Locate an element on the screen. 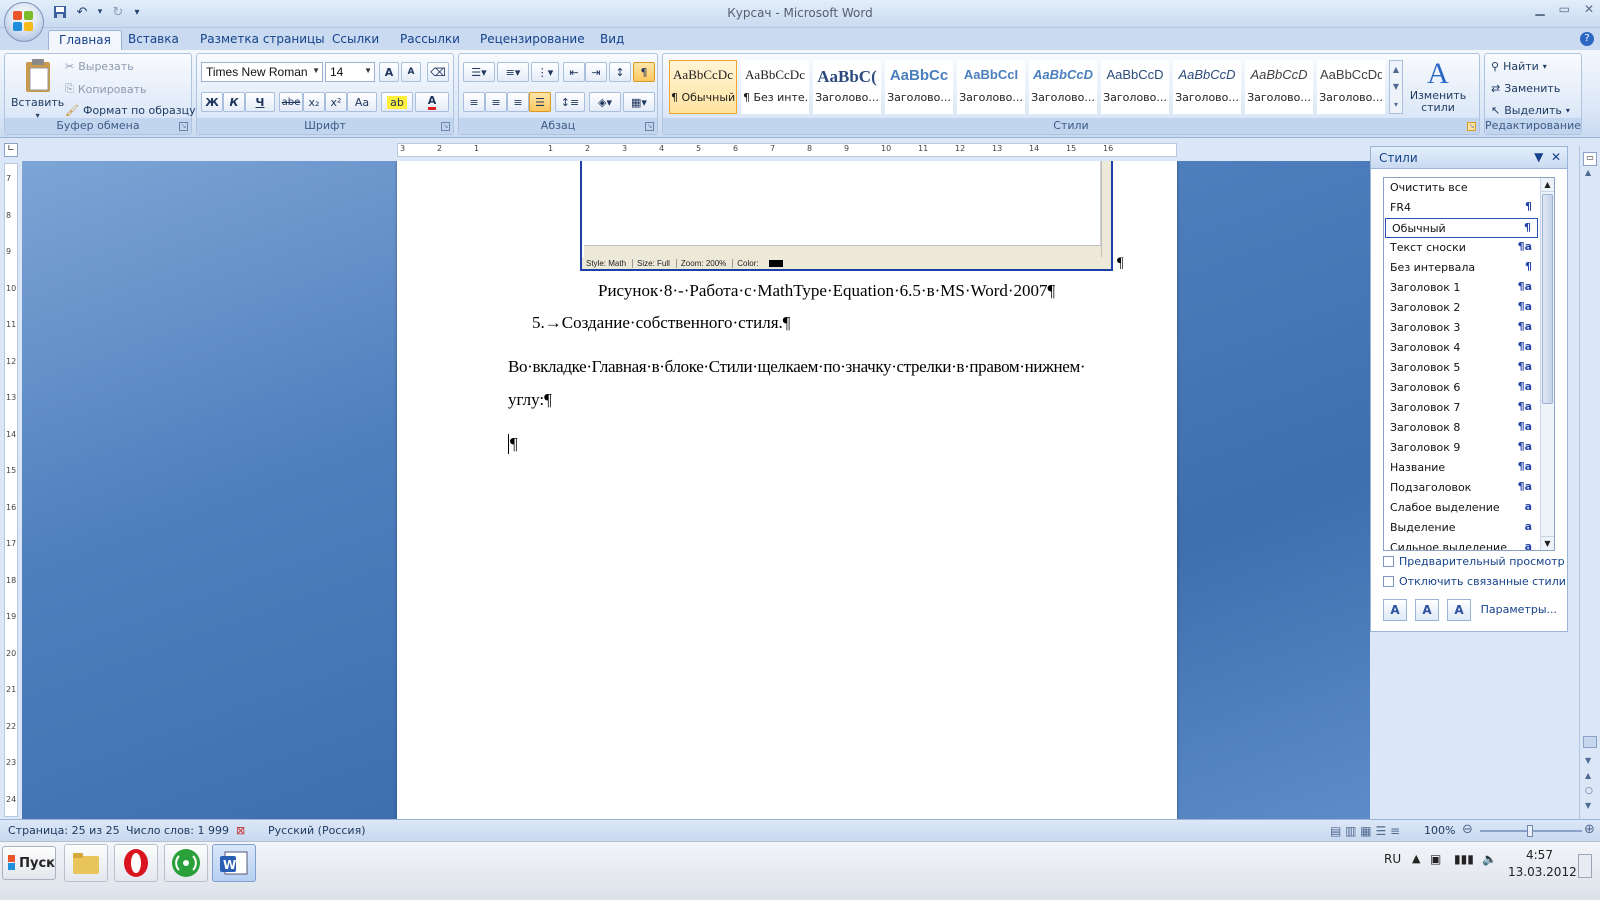 The height and width of the screenshot is (900, 1600). zoom-slider is located at coordinates (1531, 831).